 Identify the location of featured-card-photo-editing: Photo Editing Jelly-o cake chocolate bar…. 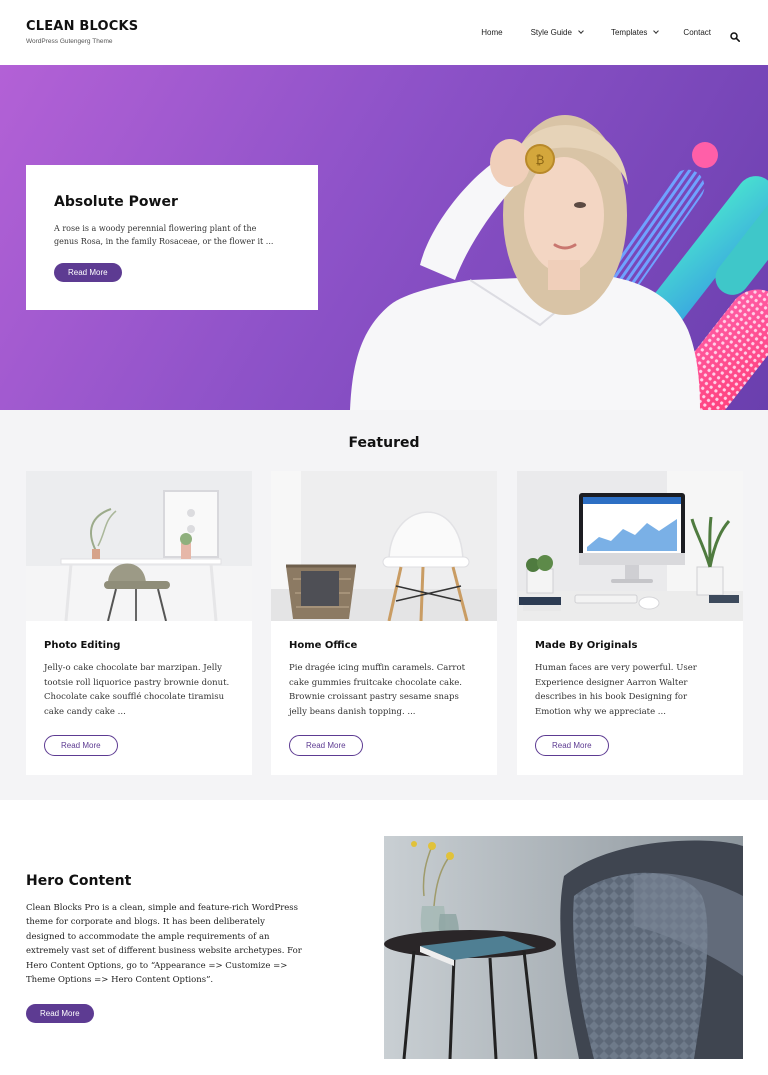
(139, 623).